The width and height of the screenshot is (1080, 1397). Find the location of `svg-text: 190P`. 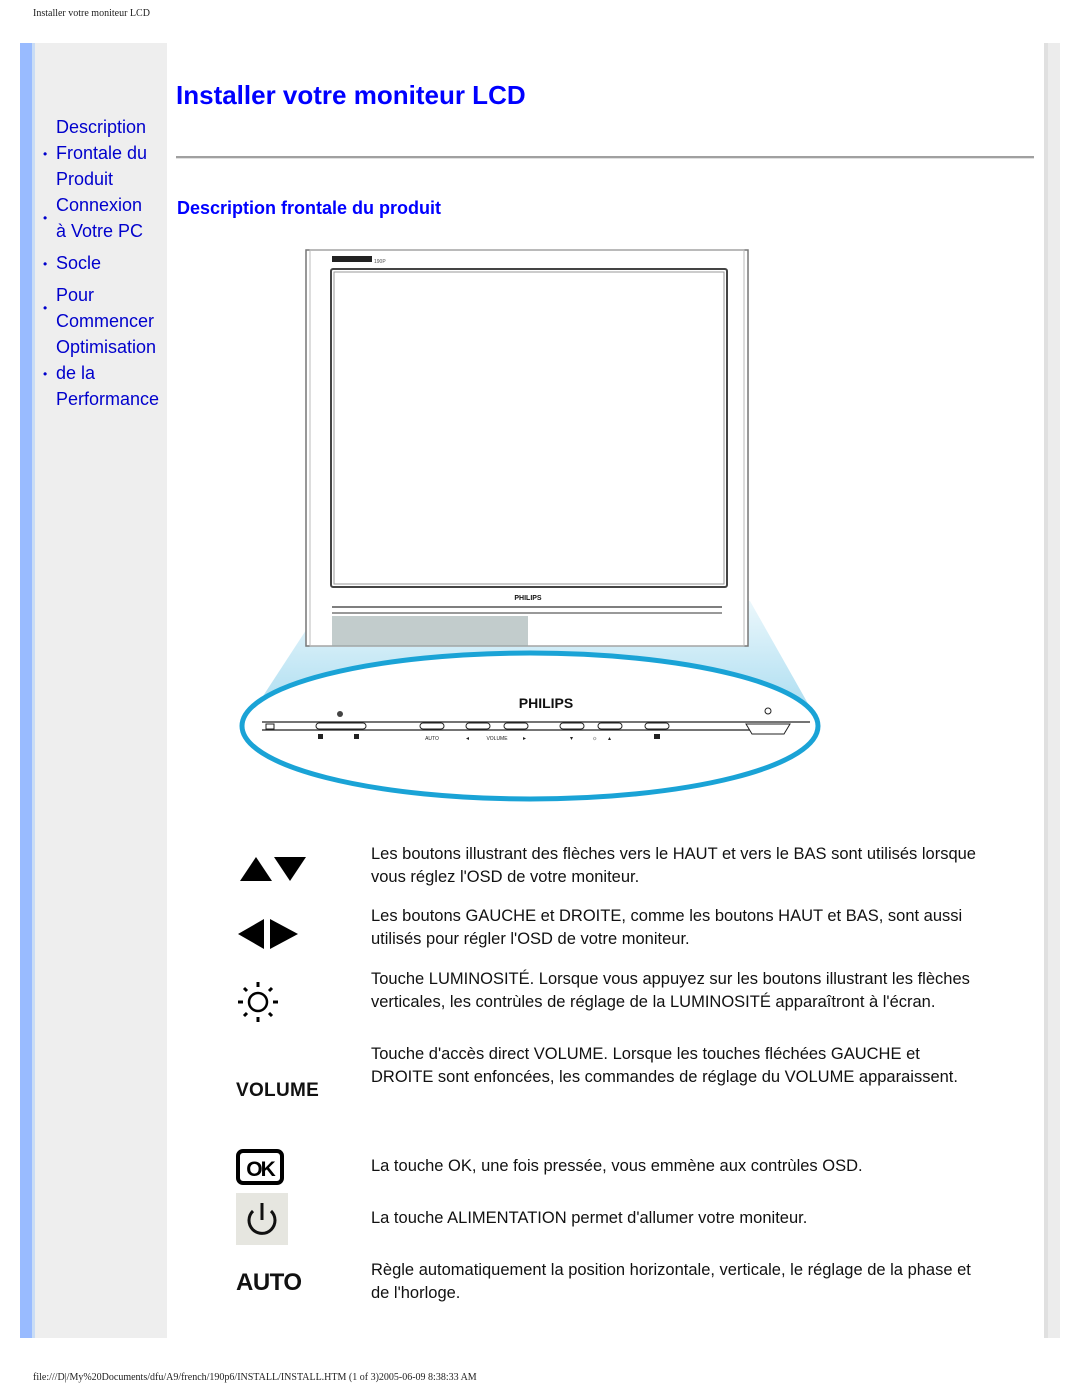

svg-text: 190P is located at coordinates (380, 262).